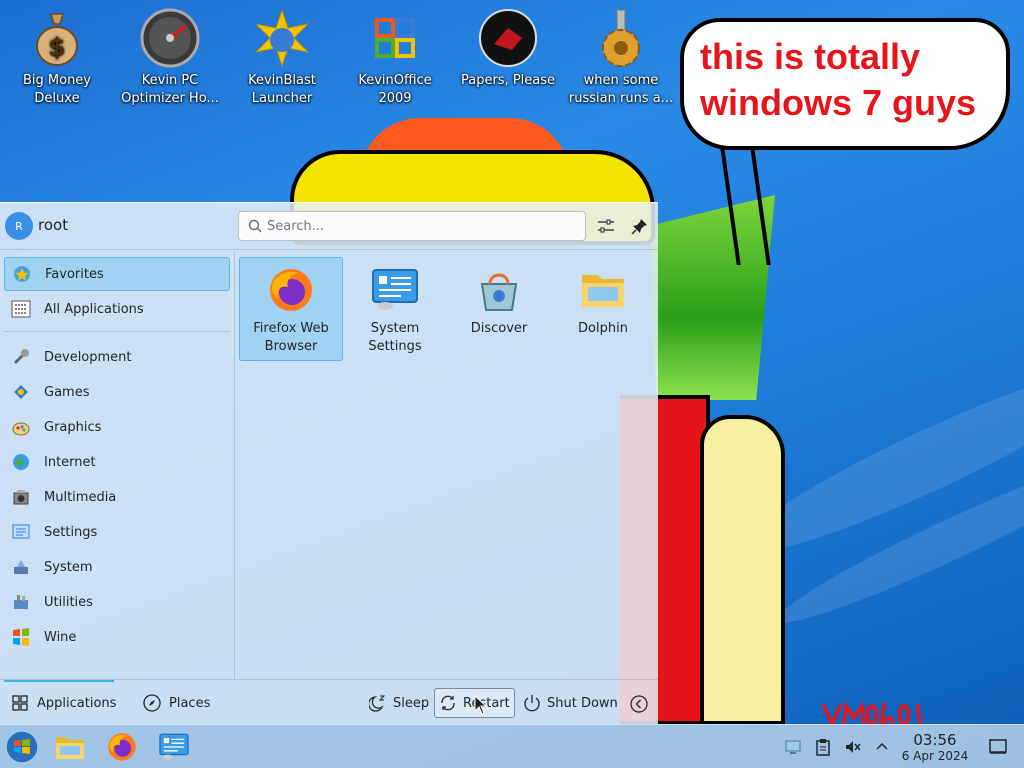  I want to click on favorite-firefox: Firefox Web Browser, so click(291, 309).